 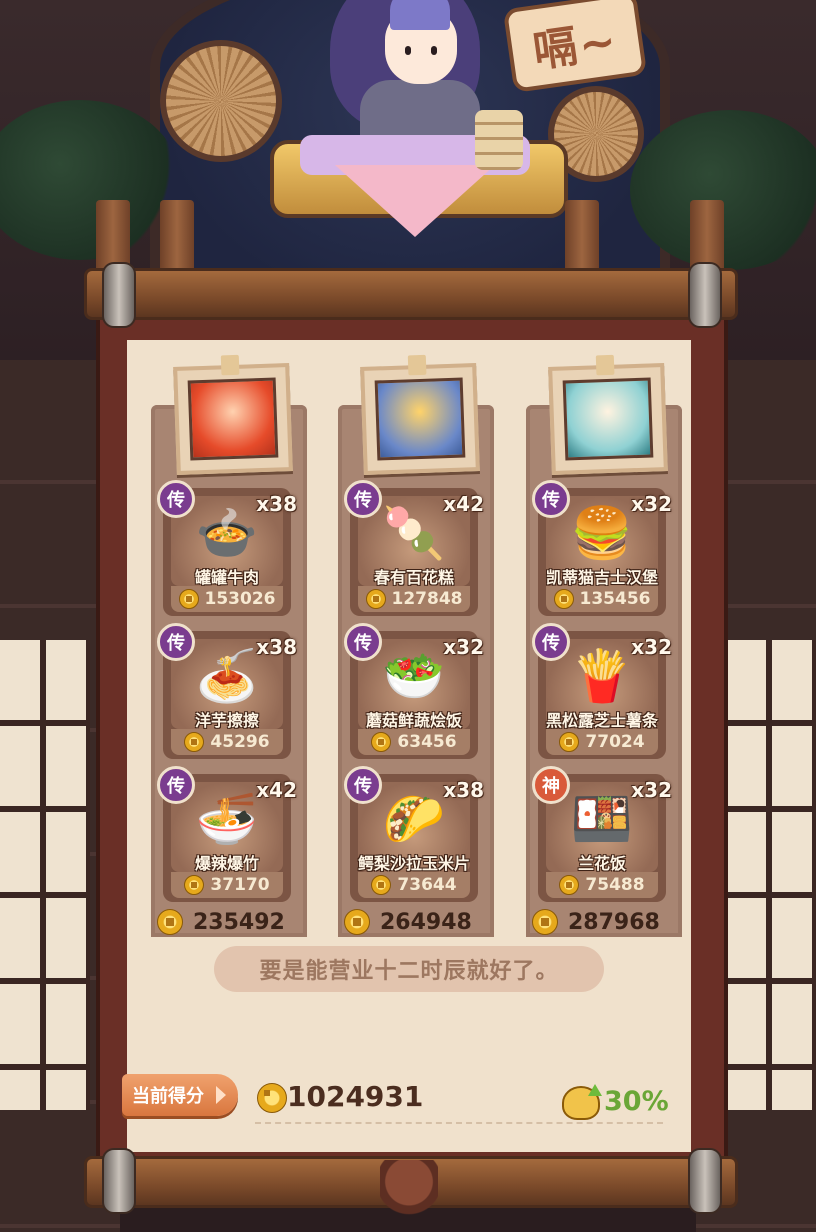 I want to click on arrow-right-icon, so click(x=221, y=1095).